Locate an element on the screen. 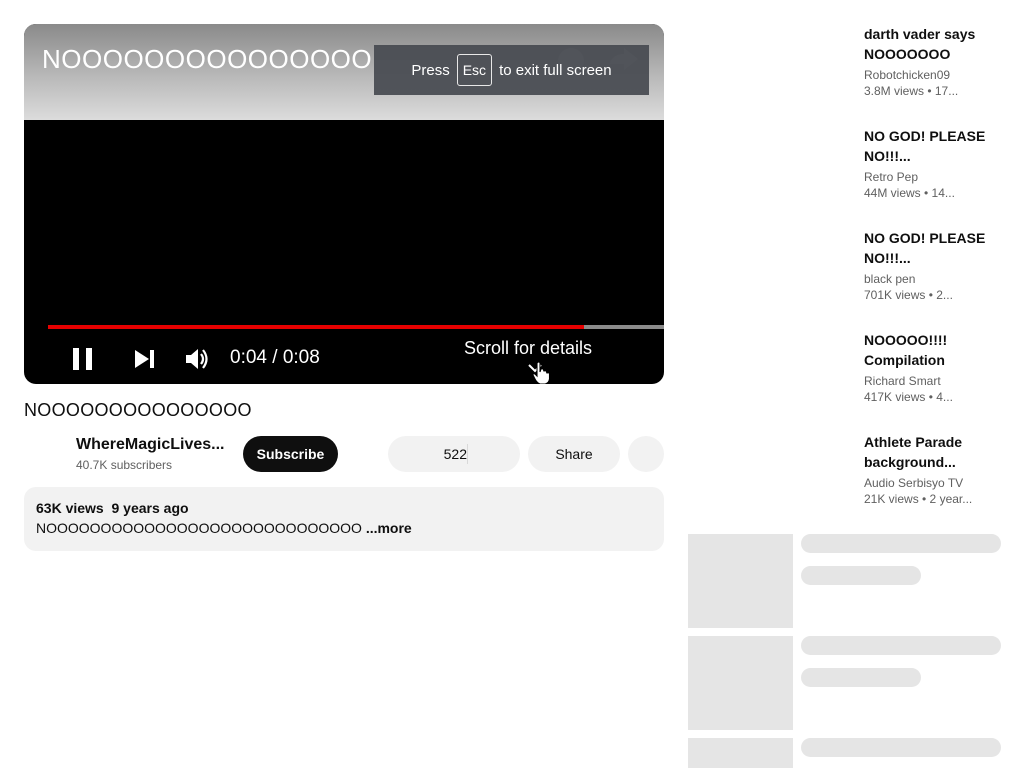  more-actions-button is located at coordinates (646, 454).